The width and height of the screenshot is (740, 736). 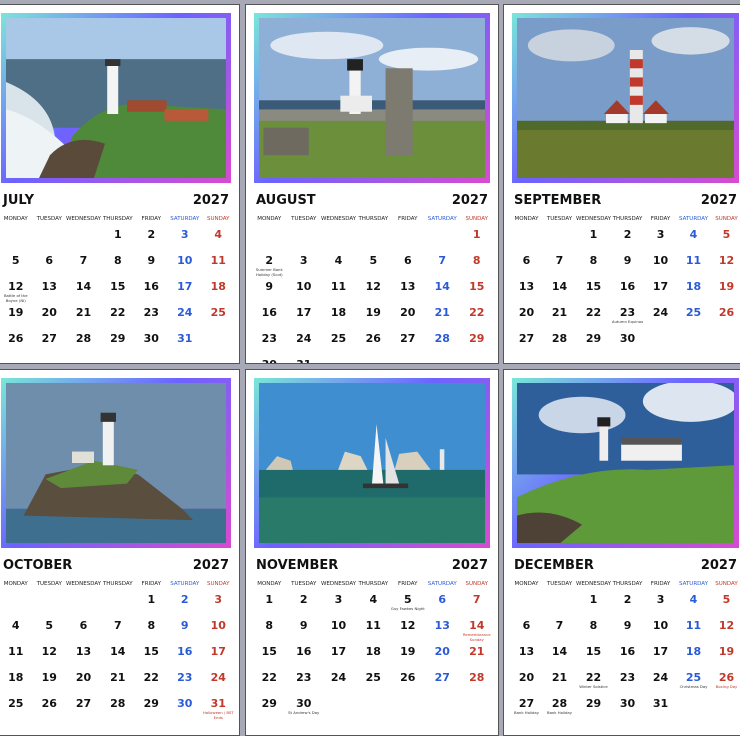 I want to click on day-cell: 14 Remembrance Sunday, so click(x=477, y=629).